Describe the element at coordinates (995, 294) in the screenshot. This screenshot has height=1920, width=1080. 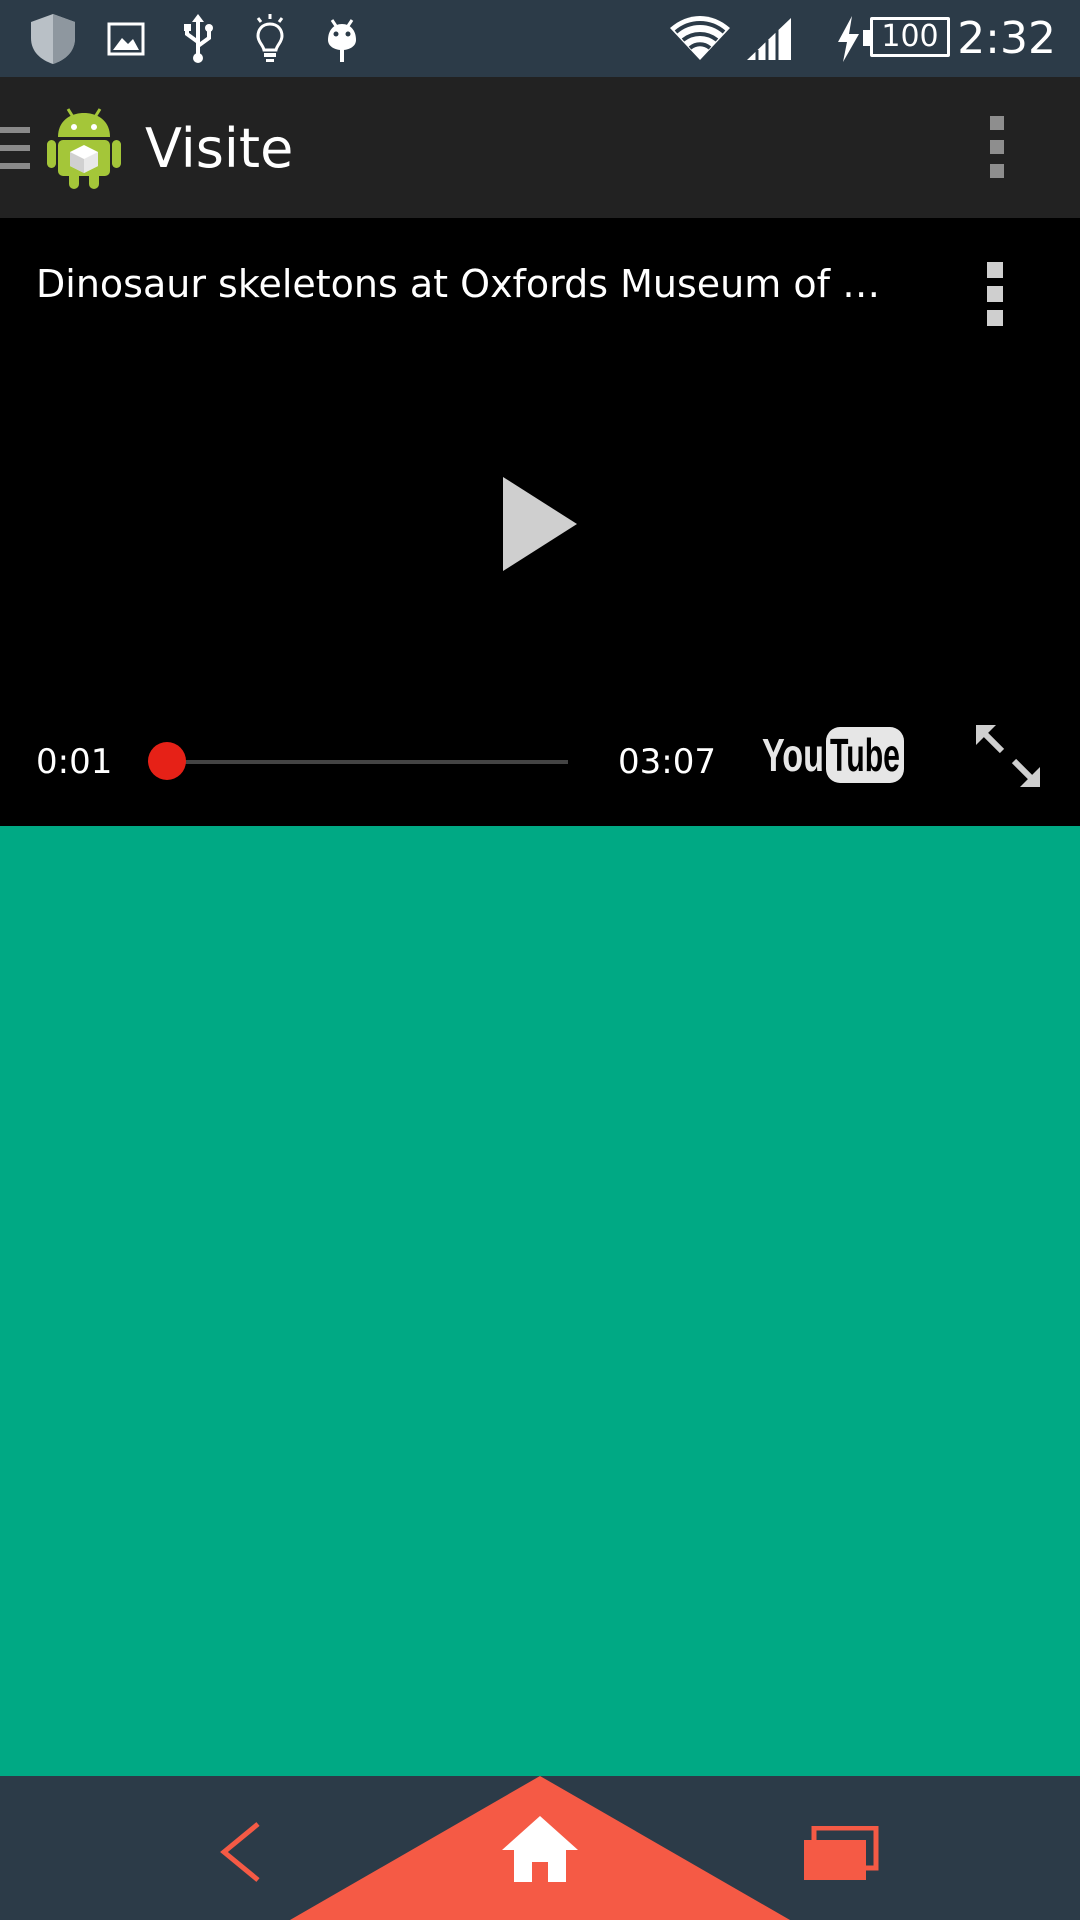
I see `more-vert-icon` at that location.